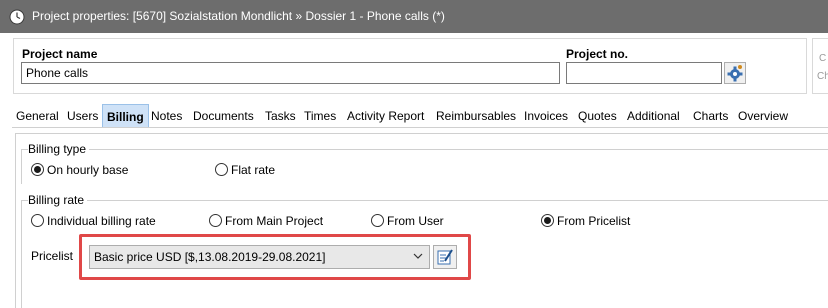  I want to click on radio-from-pricelist: From Pricelist, so click(585, 221).